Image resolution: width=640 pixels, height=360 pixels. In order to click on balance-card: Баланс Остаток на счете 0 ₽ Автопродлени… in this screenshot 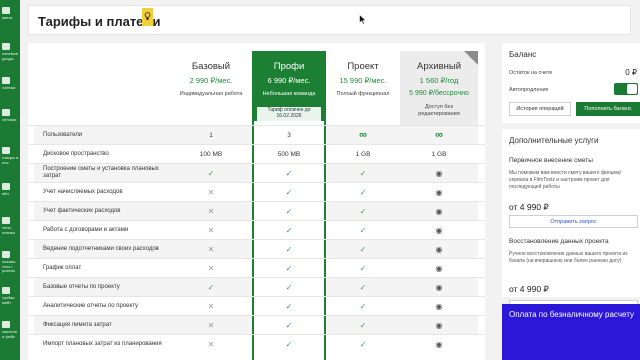, I will do `click(571, 83)`.